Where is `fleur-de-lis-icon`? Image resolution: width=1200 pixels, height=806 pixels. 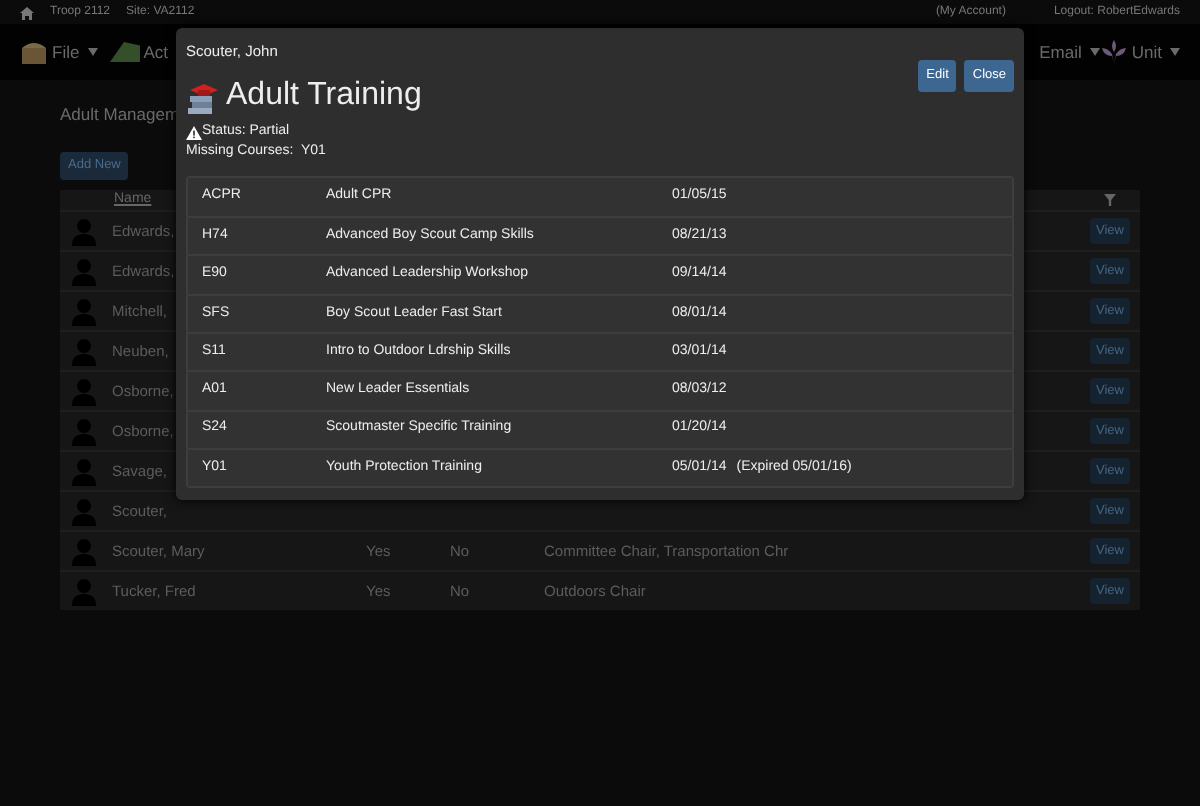
fleur-de-lis-icon is located at coordinates (1113, 52).